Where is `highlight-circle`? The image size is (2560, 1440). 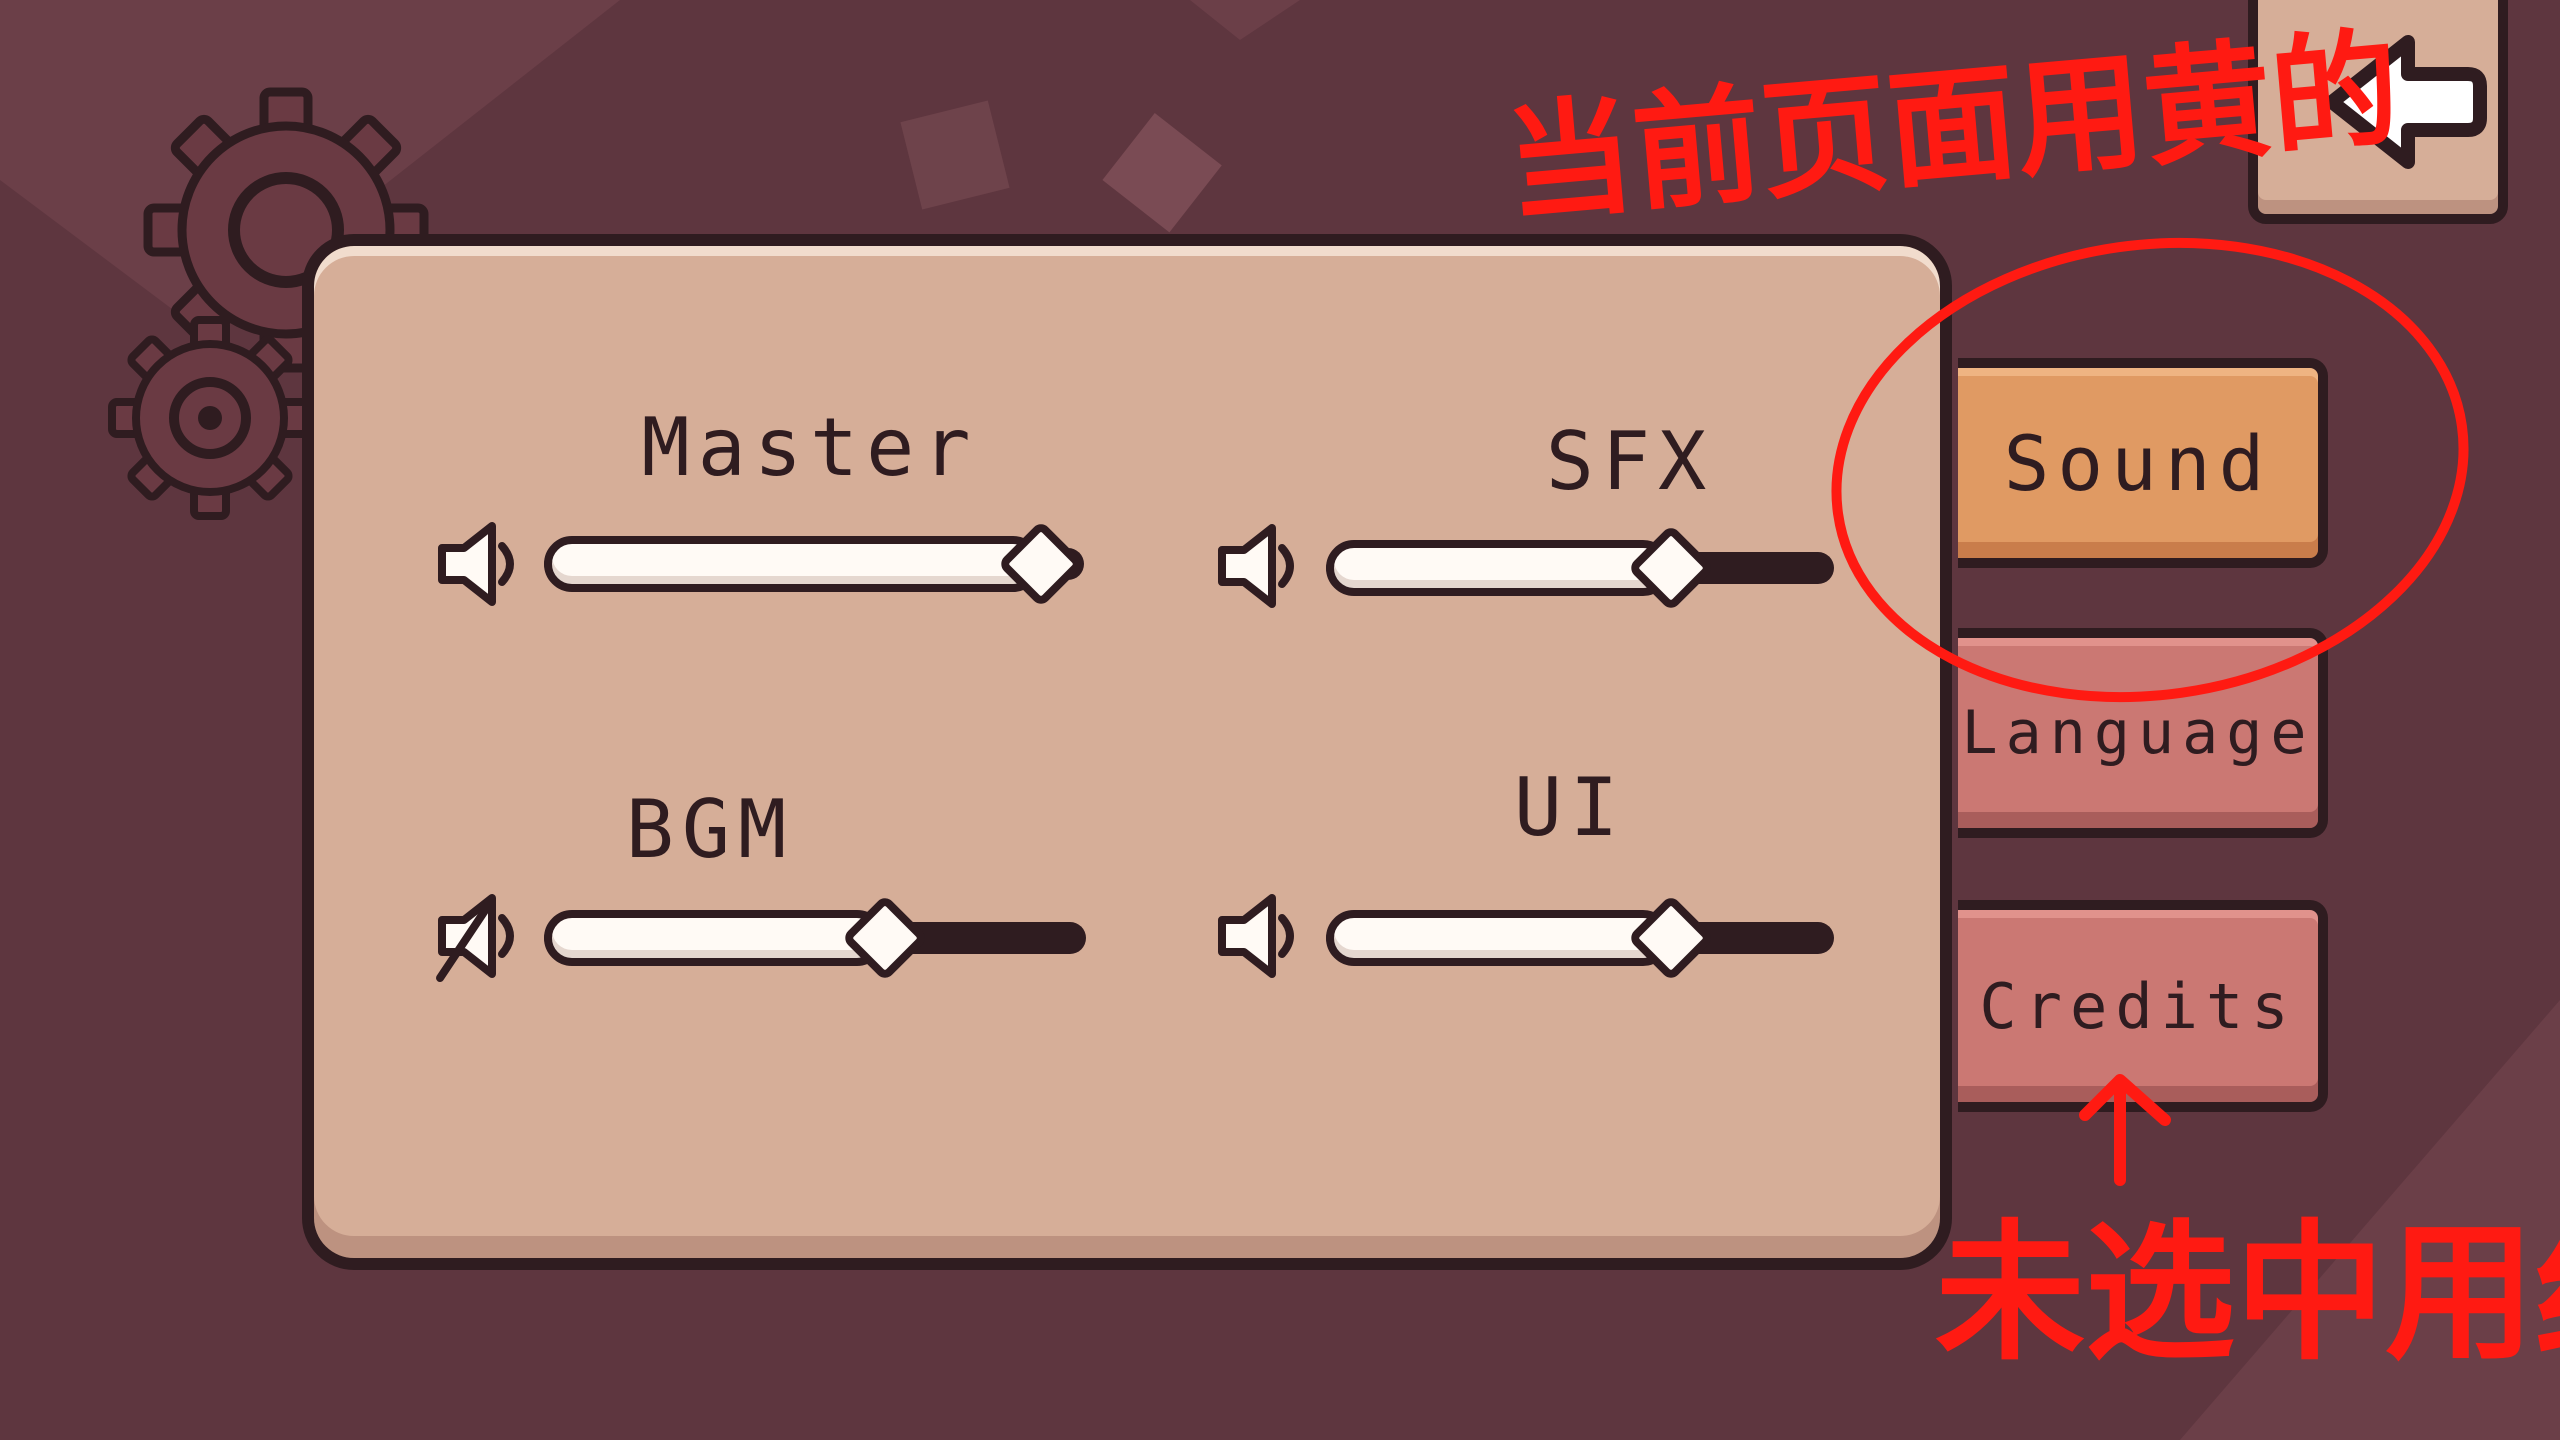
highlight-circle is located at coordinates (2150, 470).